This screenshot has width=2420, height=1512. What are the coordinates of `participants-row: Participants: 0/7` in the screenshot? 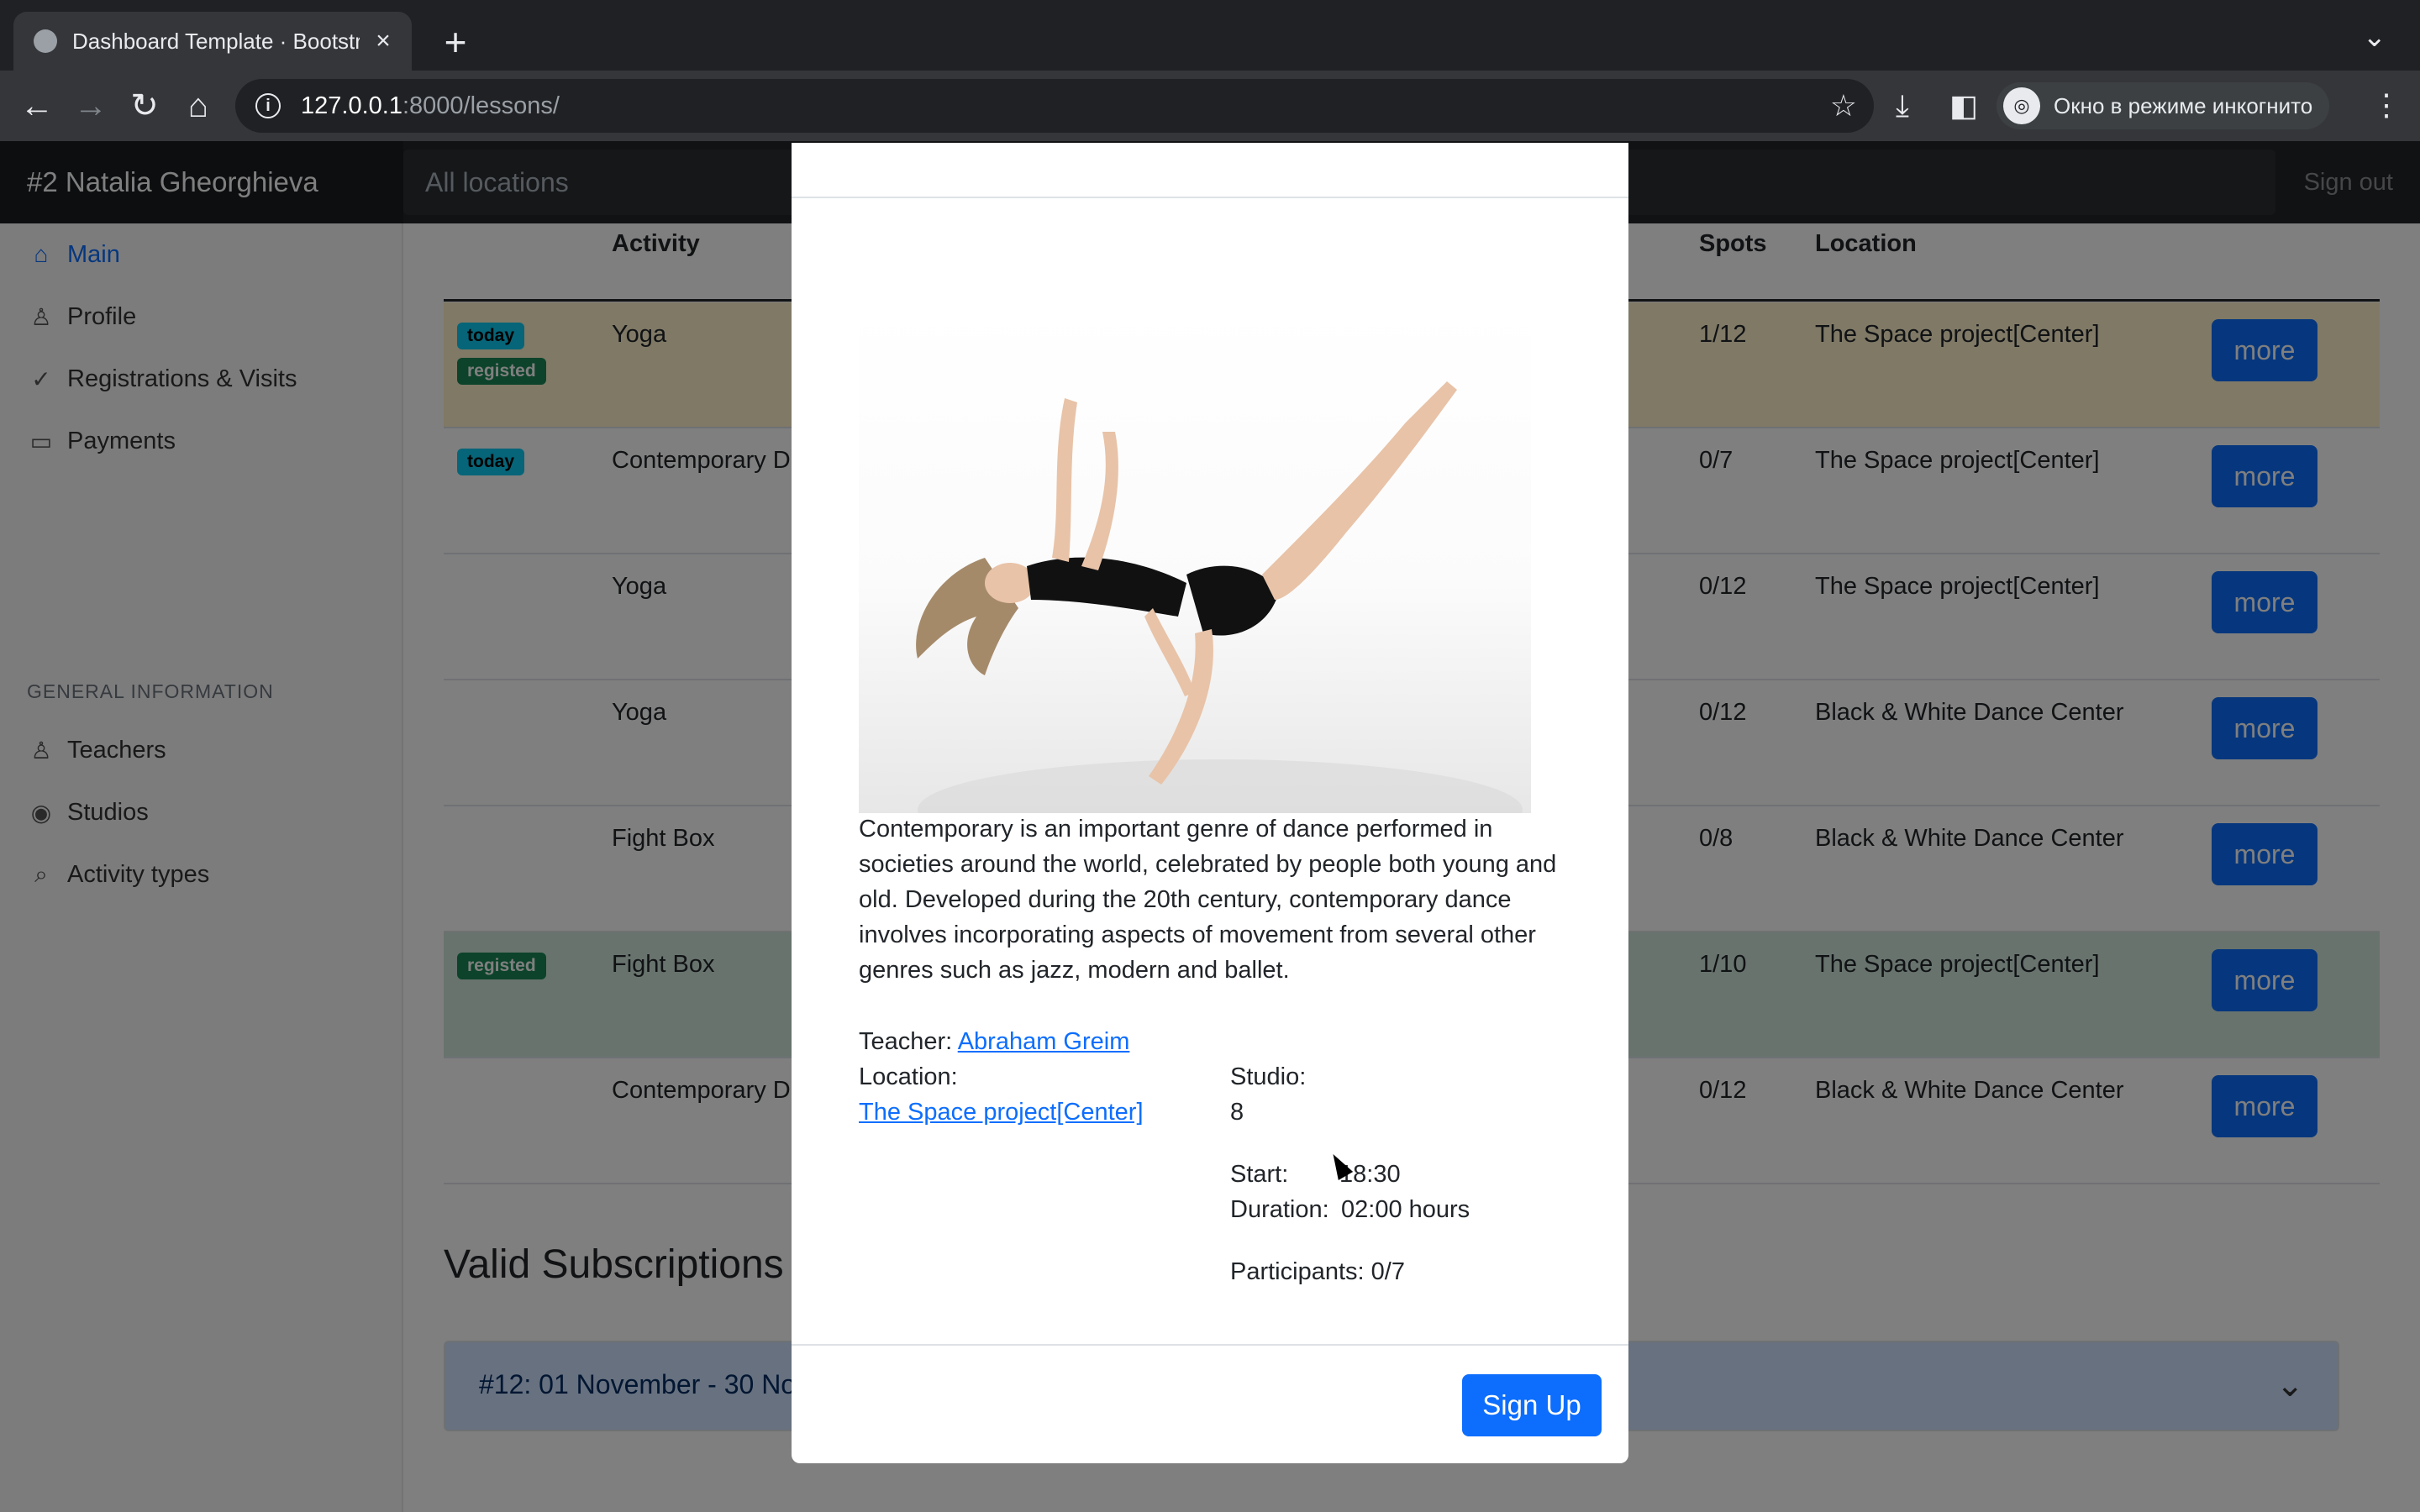 It's located at (1317, 1272).